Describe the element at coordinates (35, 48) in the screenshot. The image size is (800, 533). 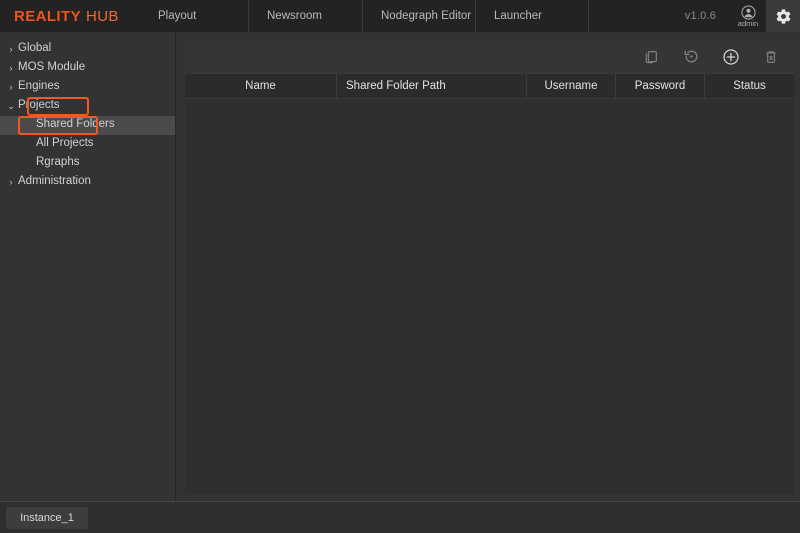
I see `sidebar-item-label: Global` at that location.